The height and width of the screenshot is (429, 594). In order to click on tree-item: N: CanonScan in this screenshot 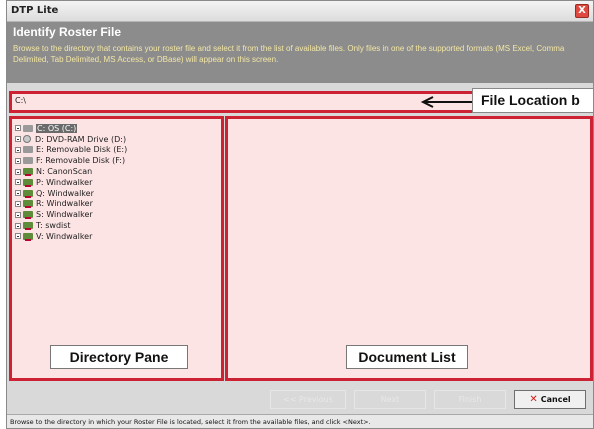, I will do `click(71, 171)`.